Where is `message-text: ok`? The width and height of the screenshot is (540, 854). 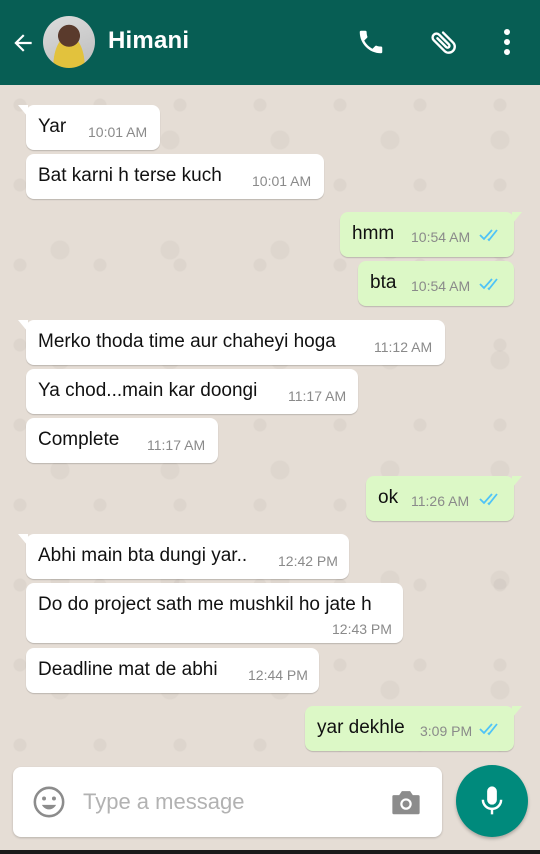
message-text: ok is located at coordinates (388, 497).